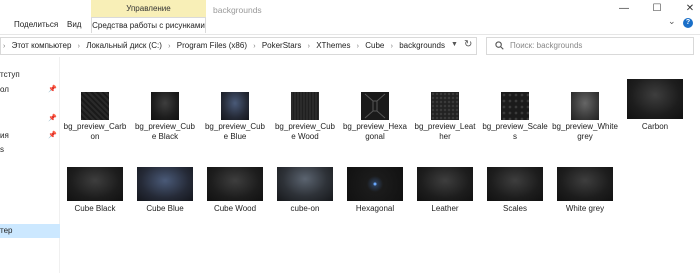  What do you see at coordinates (590, 46) in the screenshot?
I see `search-box: Поиск: backgrounds` at bounding box center [590, 46].